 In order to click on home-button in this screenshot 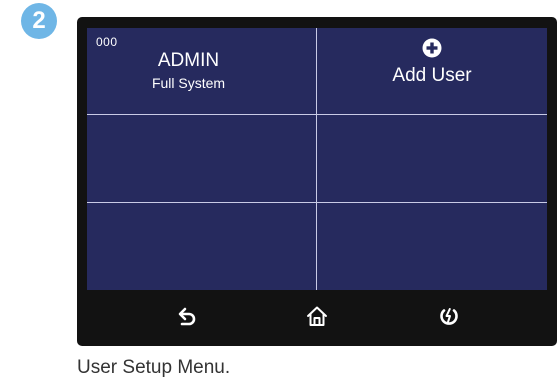, I will do `click(317, 316)`.